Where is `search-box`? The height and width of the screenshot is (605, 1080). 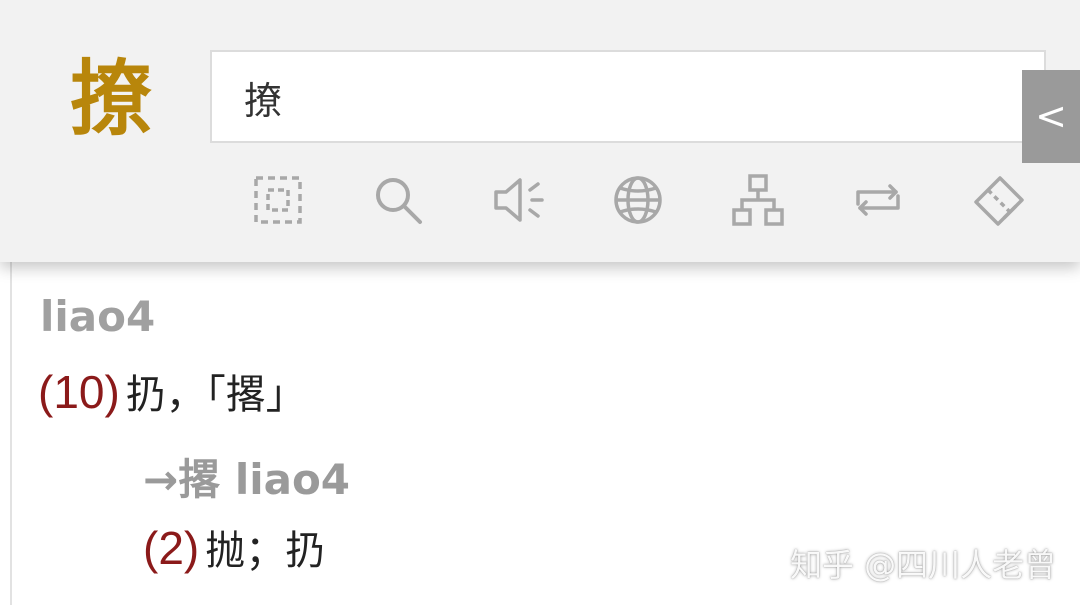
search-box is located at coordinates (628, 96).